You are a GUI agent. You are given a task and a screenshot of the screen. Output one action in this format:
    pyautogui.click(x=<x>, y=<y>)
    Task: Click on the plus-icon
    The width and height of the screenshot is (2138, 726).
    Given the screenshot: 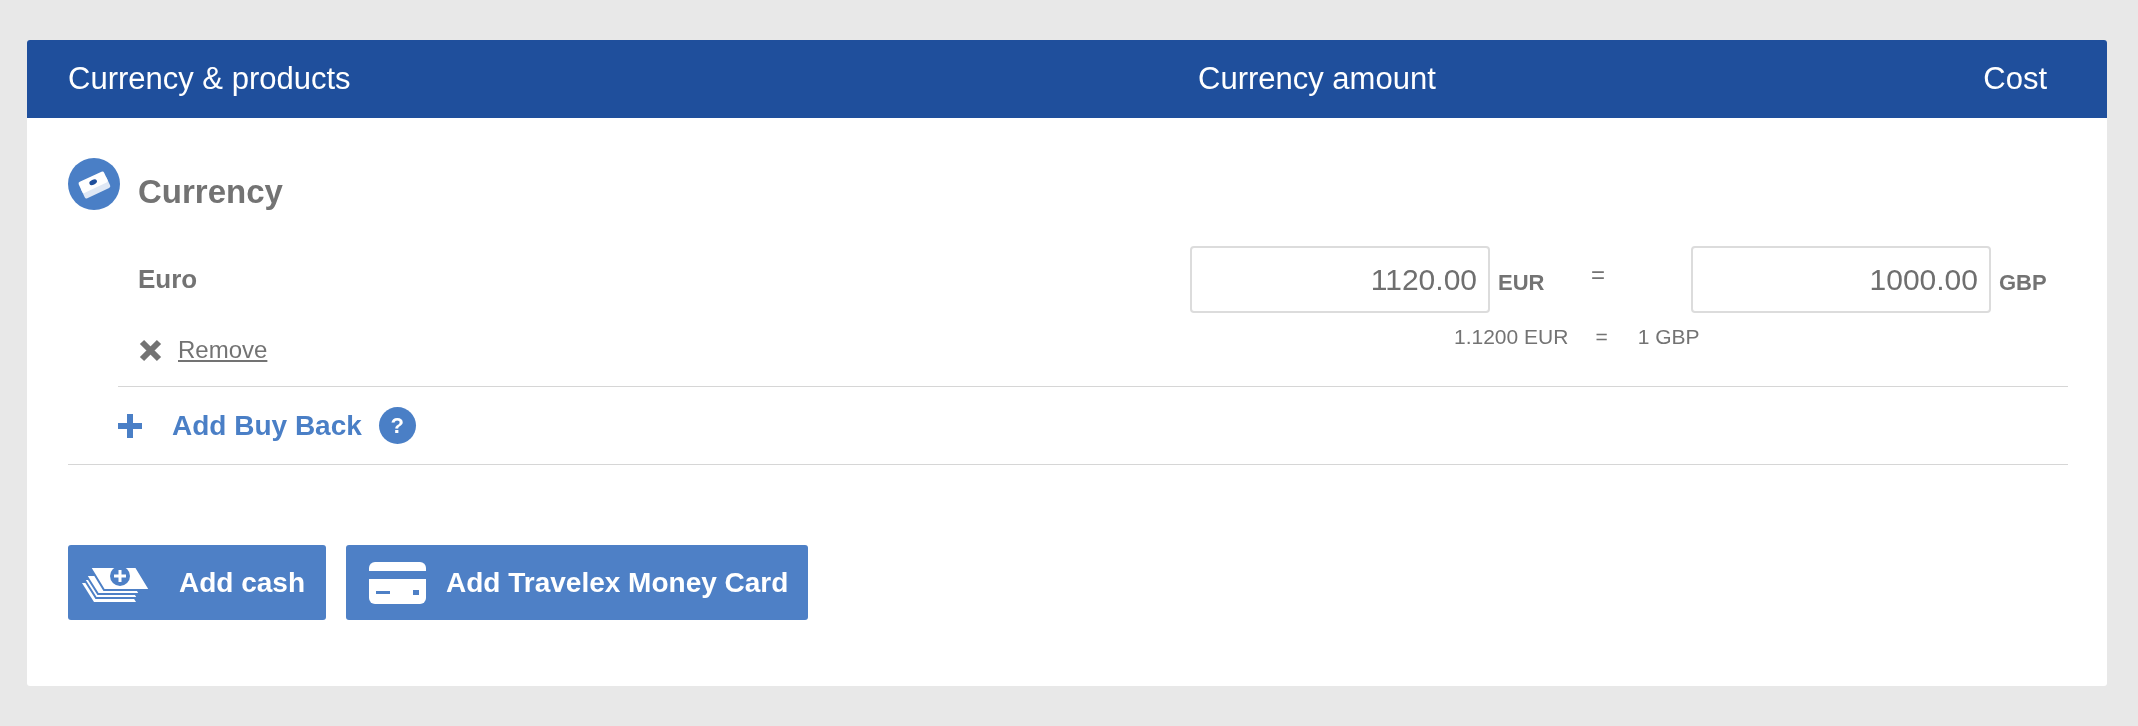 What is the action you would take?
    pyautogui.click(x=130, y=425)
    